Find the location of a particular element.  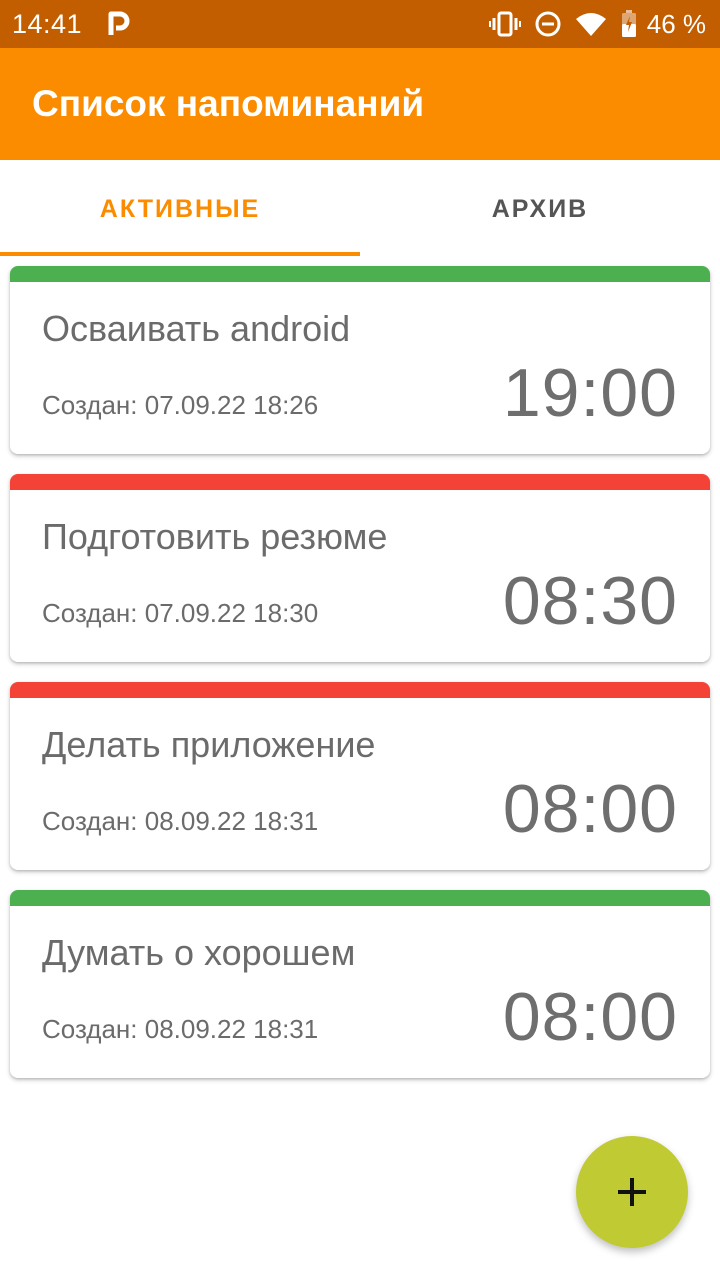

reminder-title: Делать приложение is located at coordinates (209, 744).